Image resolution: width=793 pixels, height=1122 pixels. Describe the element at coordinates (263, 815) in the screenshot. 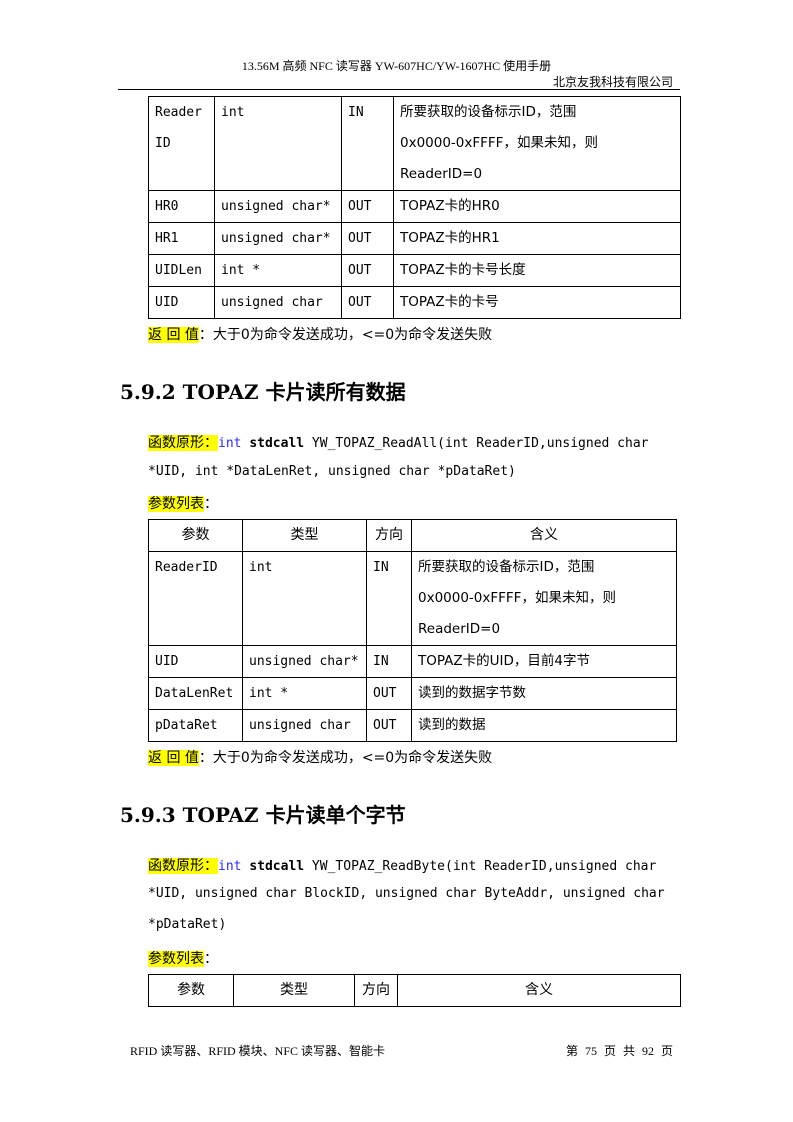

I see `section-heading-5-9-3: 5.9.3 TOPAZ 卡片读单个字节` at that location.